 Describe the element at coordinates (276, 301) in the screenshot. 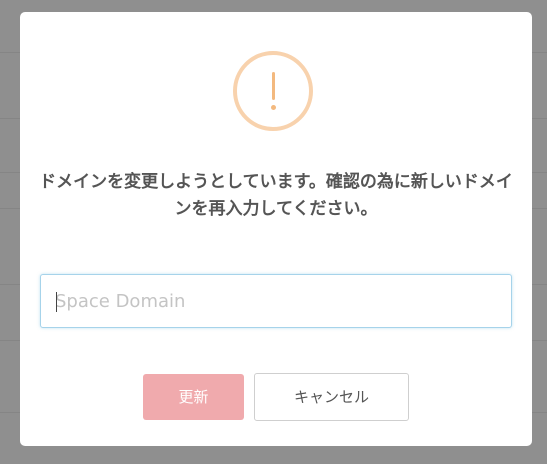

I see `space-domain-input` at that location.